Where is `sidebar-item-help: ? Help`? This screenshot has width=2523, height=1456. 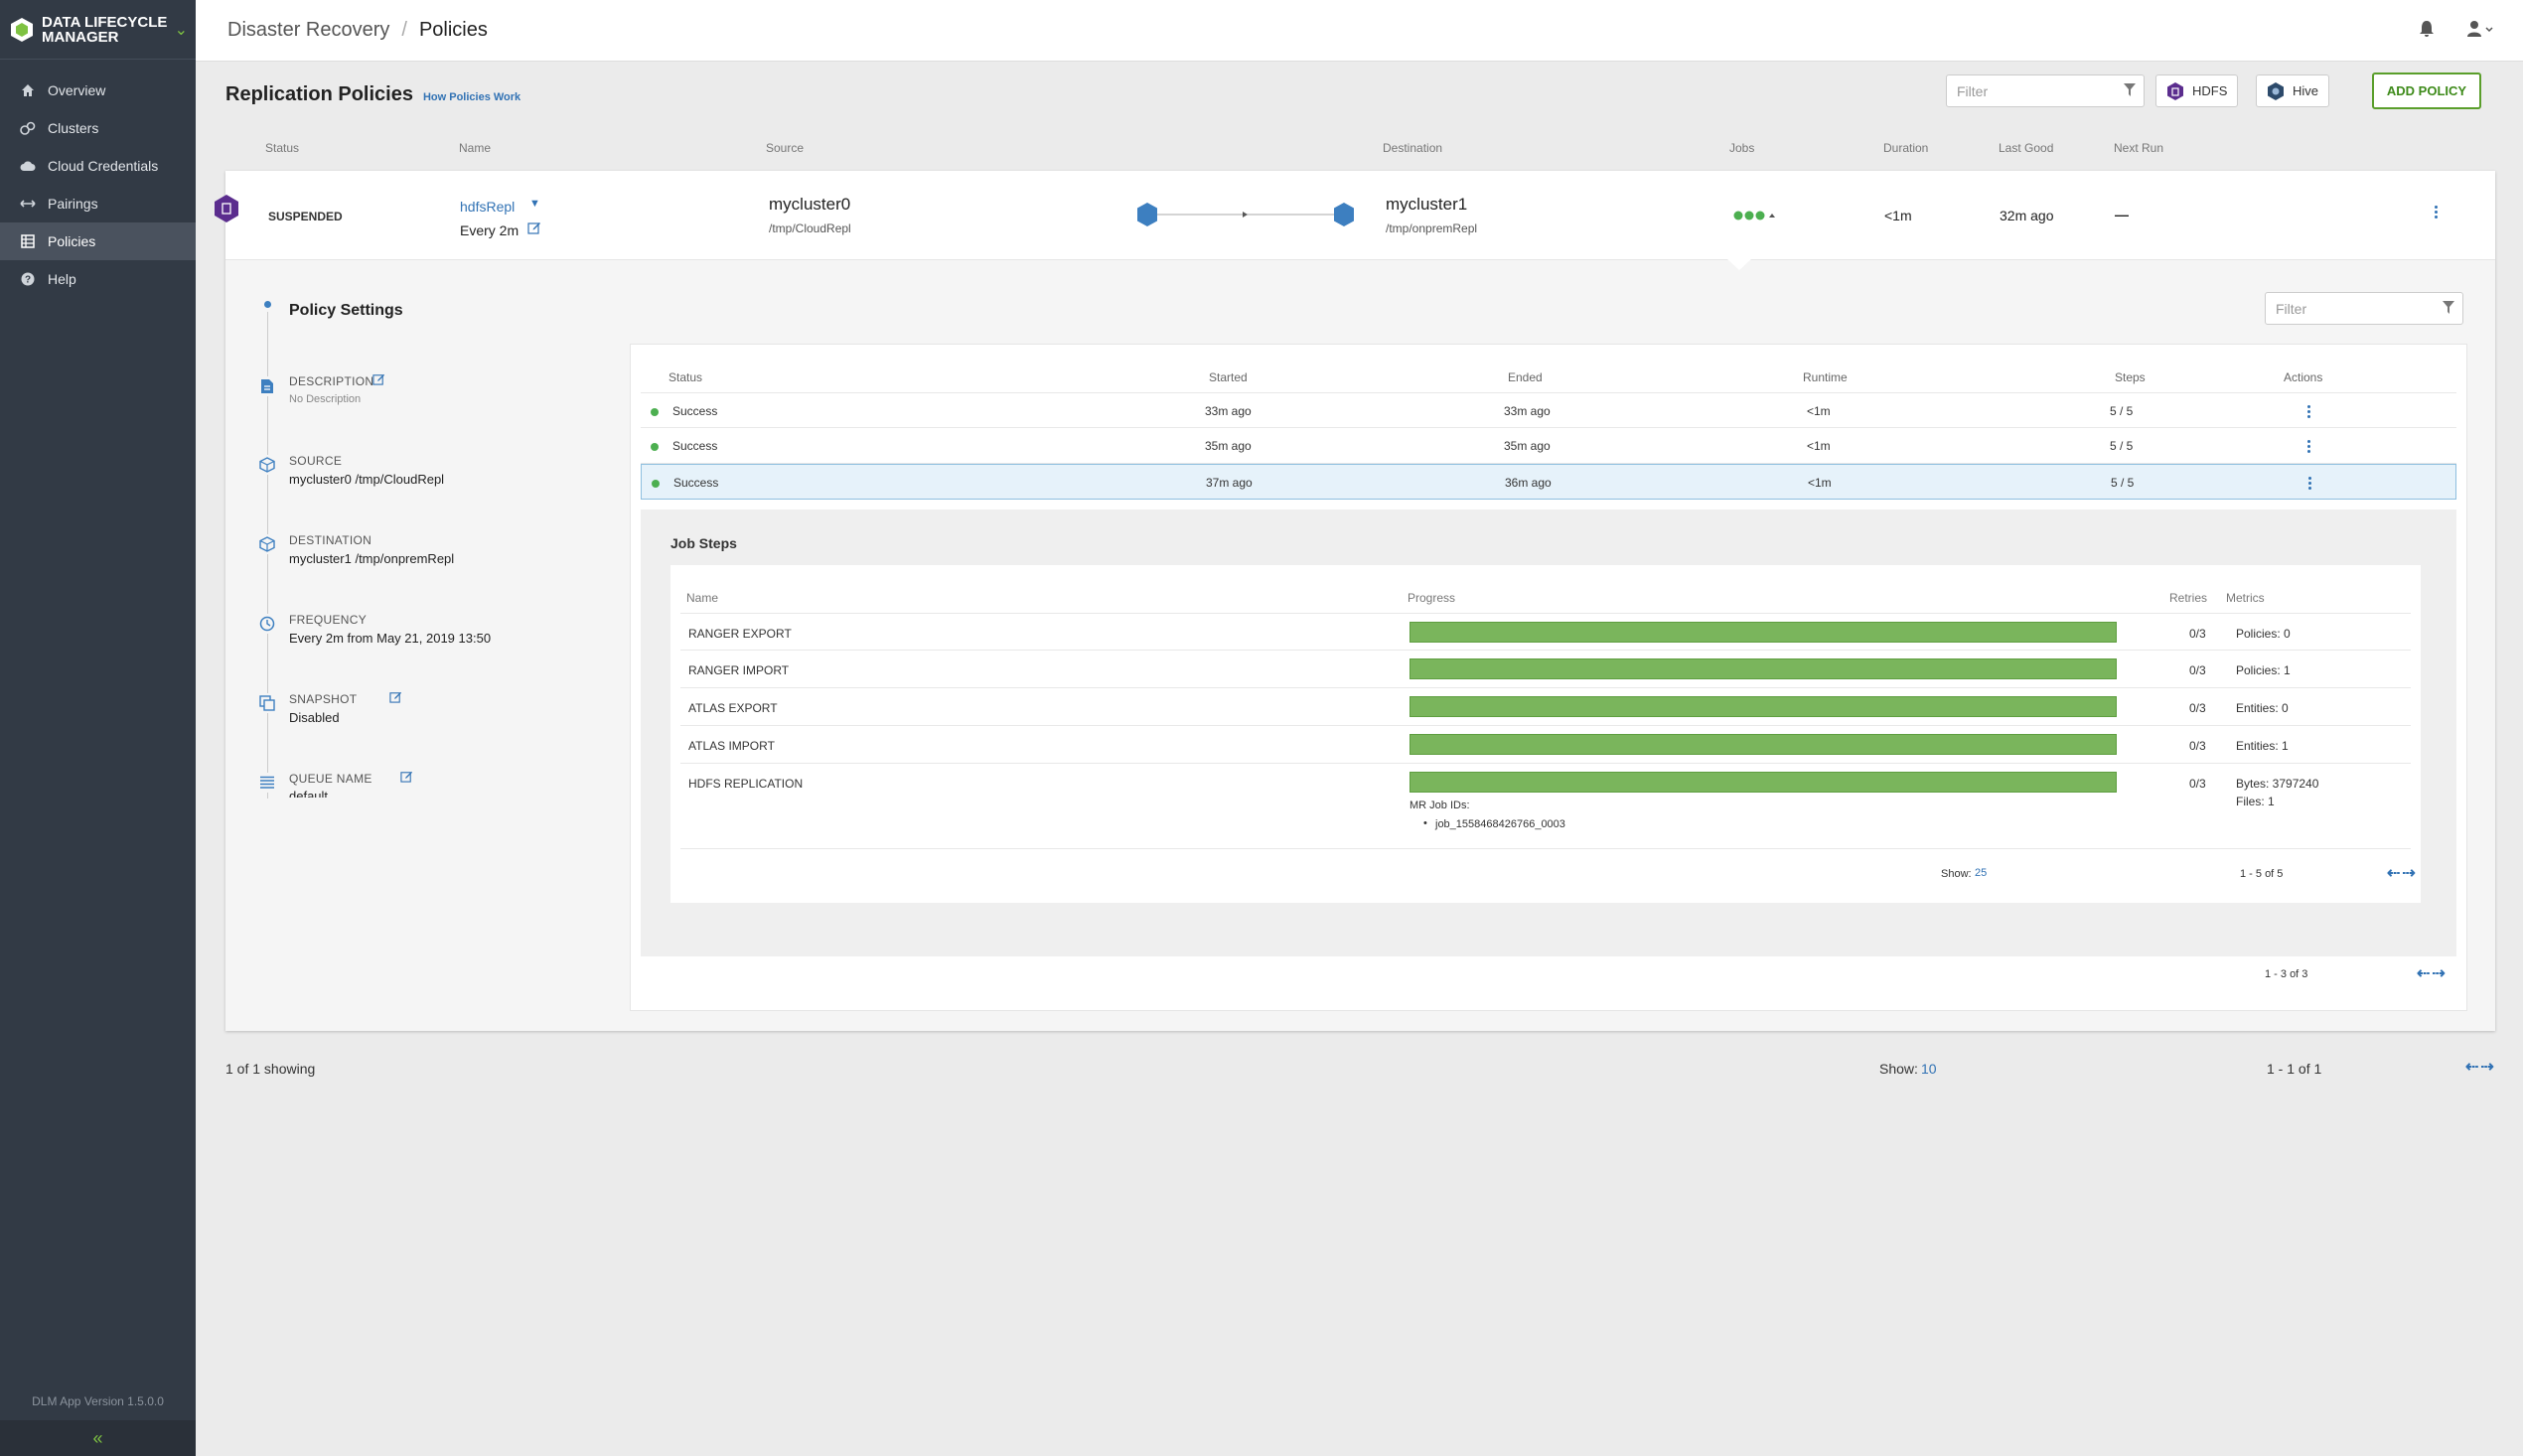 sidebar-item-help: ? Help is located at coordinates (98, 279).